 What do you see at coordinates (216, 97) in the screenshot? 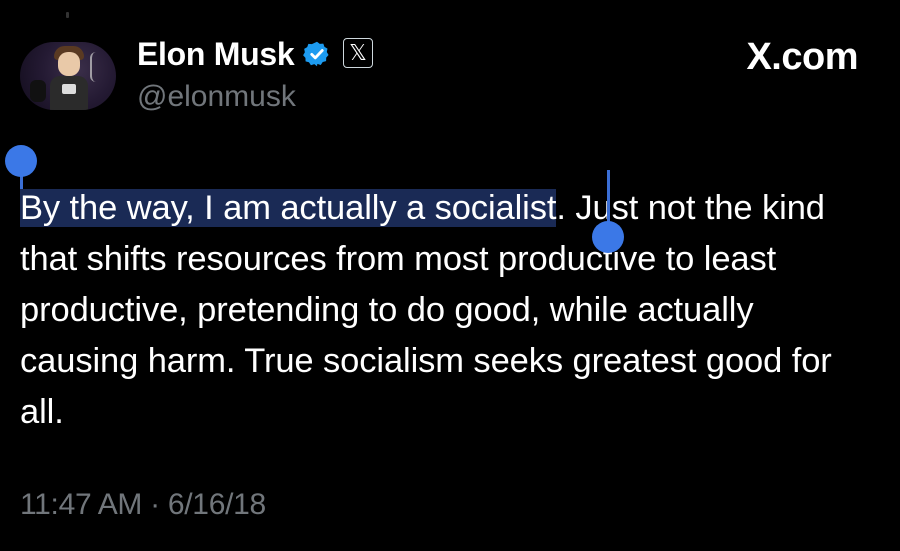
I see `user-handle: @elonmusk` at bounding box center [216, 97].